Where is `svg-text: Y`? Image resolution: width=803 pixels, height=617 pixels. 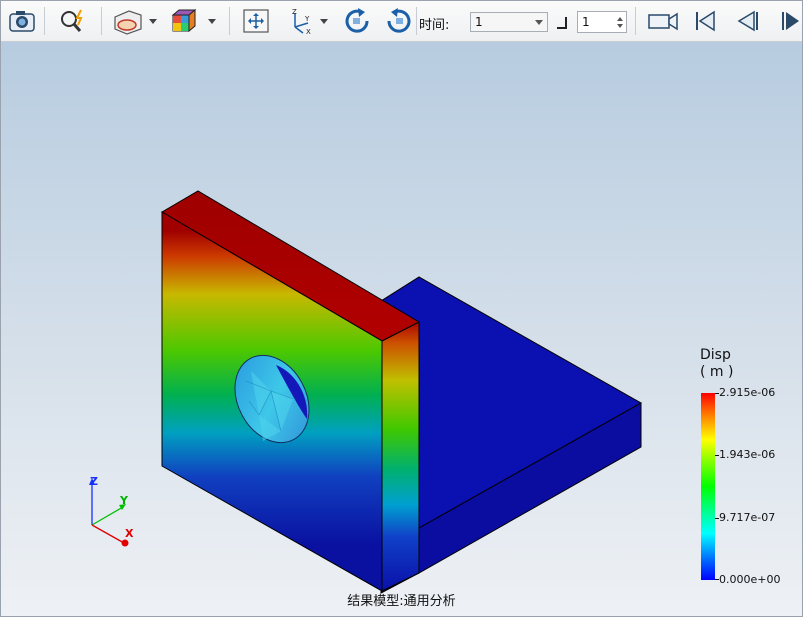 svg-text: Y is located at coordinates (307, 19).